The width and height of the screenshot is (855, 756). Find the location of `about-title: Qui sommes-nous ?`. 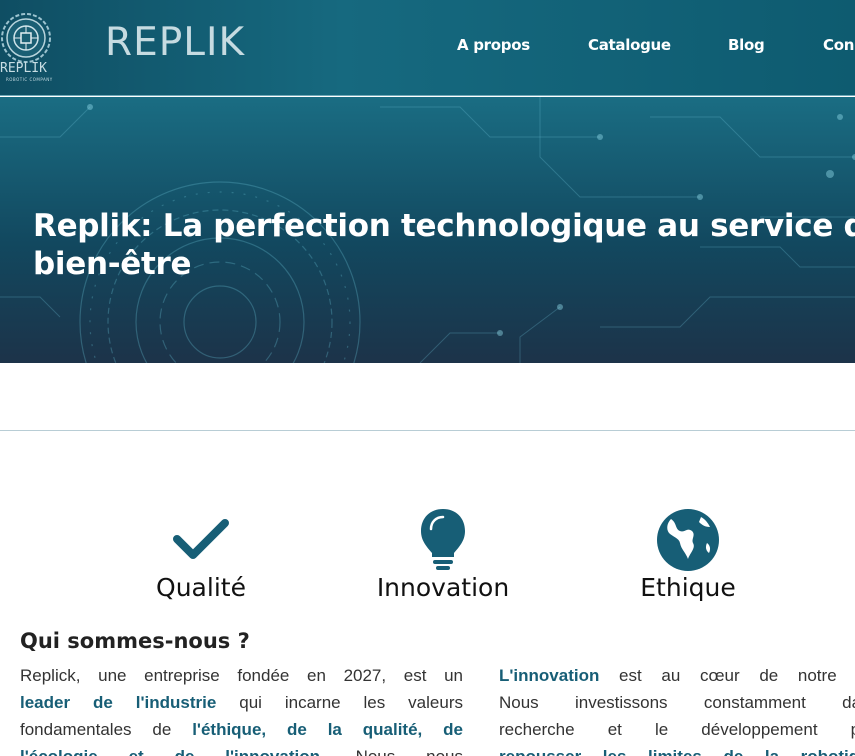

about-title: Qui sommes-nous ? is located at coordinates (135, 641).